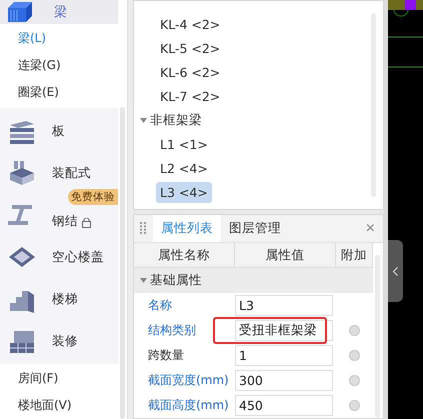 Image resolution: width=423 pixels, height=419 pixels. Describe the element at coordinates (59, 378) in the screenshot. I see `sidebar-item: 房间(F)` at that location.